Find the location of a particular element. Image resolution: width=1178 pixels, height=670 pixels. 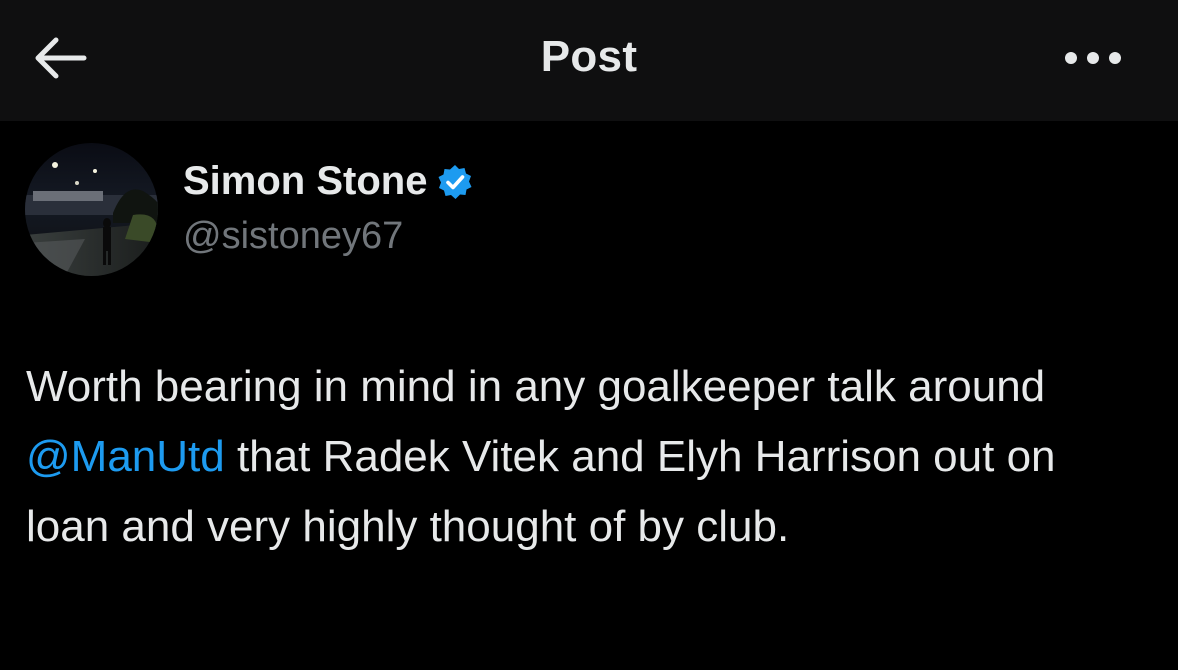

verified-badge-icon is located at coordinates (455, 181).